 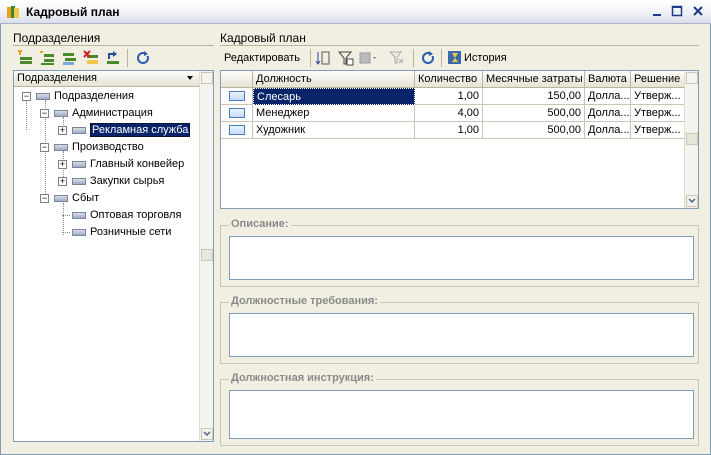 What do you see at coordinates (461, 414) in the screenshot?
I see `instruction-field` at bounding box center [461, 414].